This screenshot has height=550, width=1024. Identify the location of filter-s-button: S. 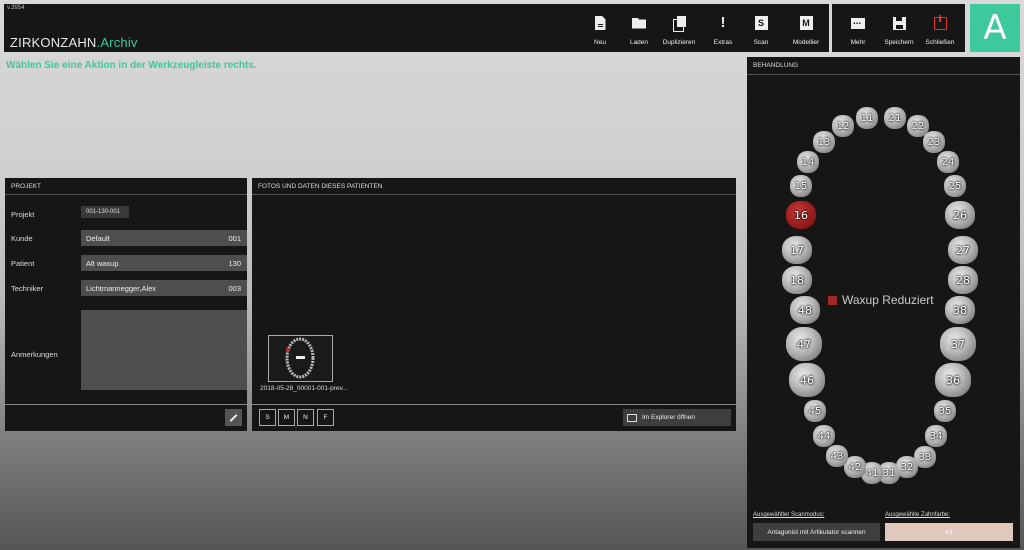
(267, 417).